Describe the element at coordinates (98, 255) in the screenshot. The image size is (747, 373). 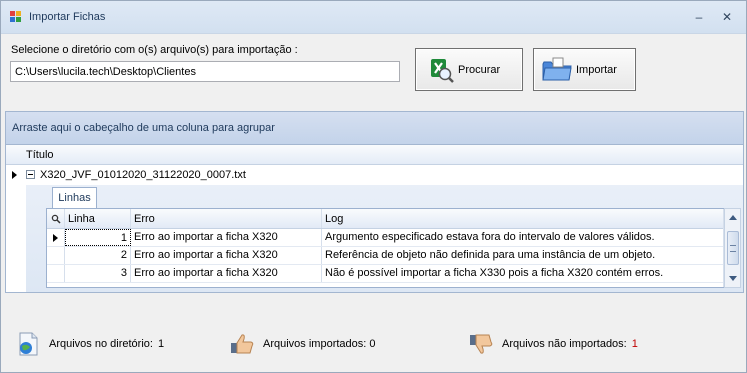
I see `cell-linha: 2` at that location.